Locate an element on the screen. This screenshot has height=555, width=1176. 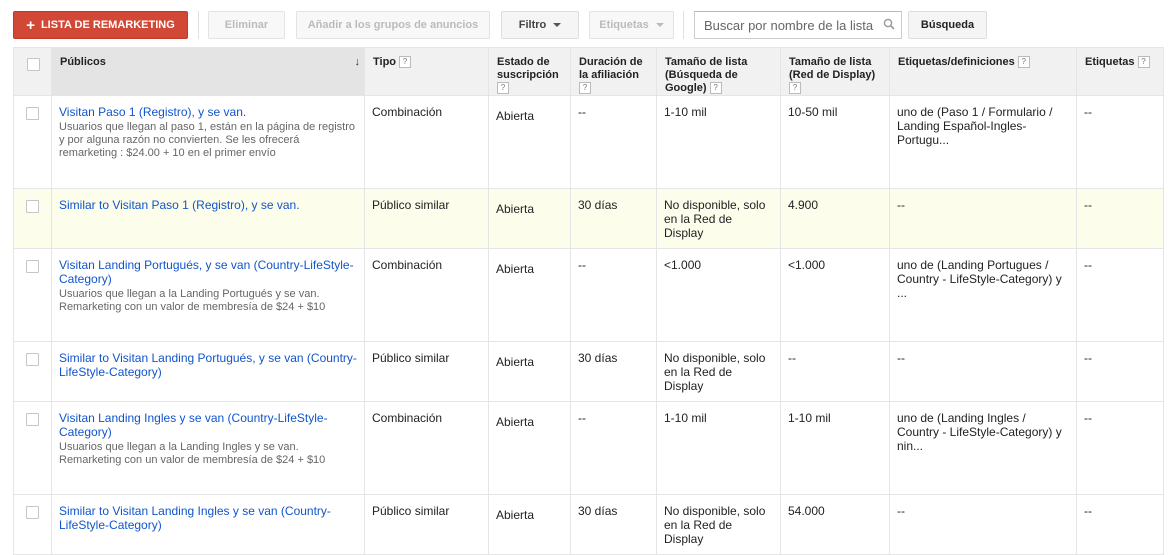
header-tam-busqueda: Tamaño de lista (Búsqueda de Google)? is located at coordinates (718, 71).